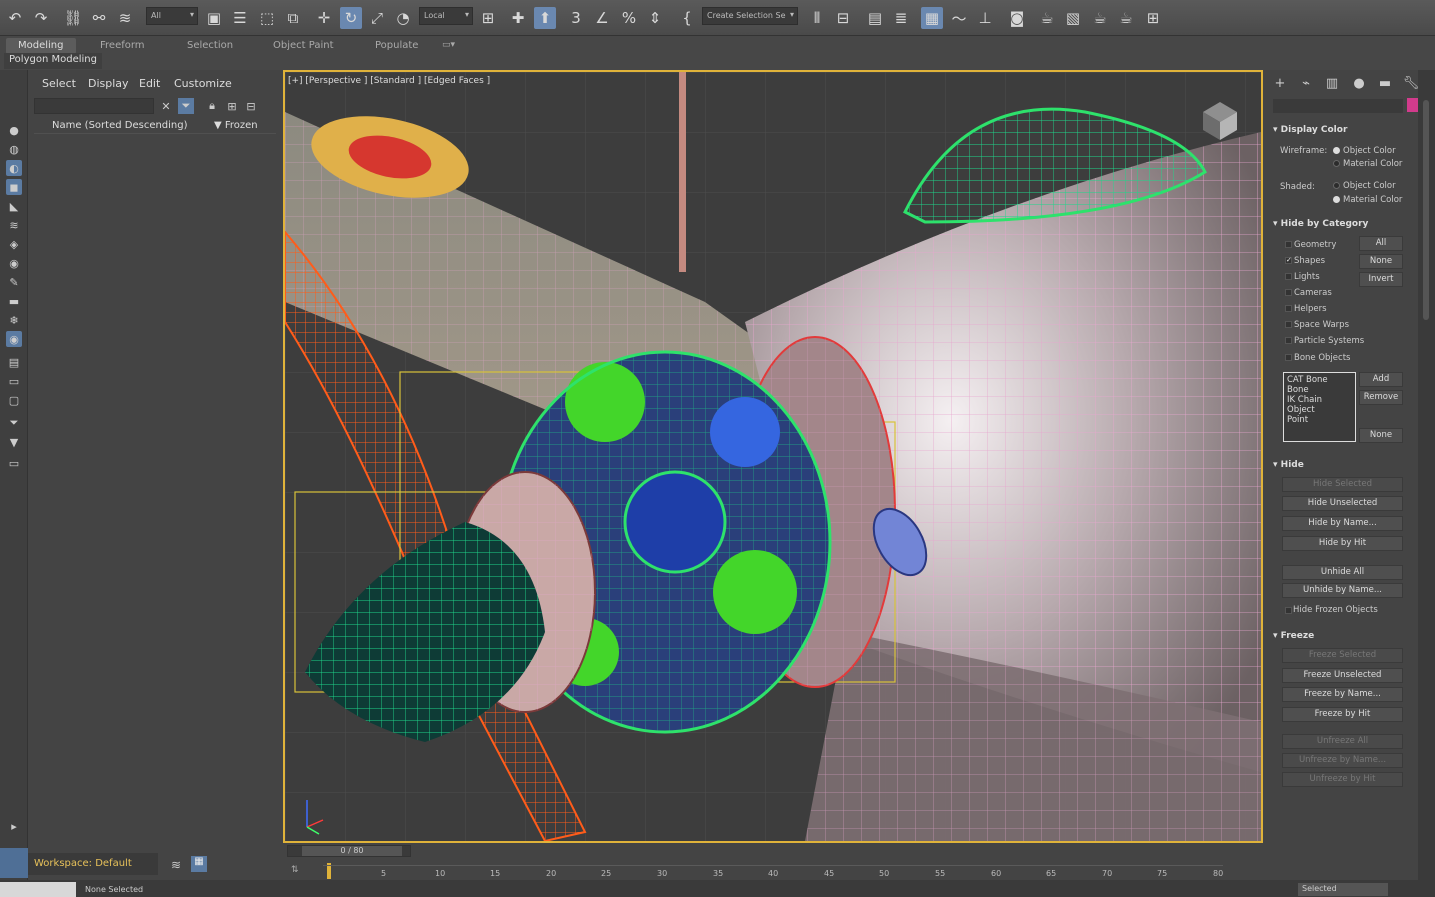 The image size is (1435, 897). I want to click on pivot-icon: ⊞, so click(488, 18).